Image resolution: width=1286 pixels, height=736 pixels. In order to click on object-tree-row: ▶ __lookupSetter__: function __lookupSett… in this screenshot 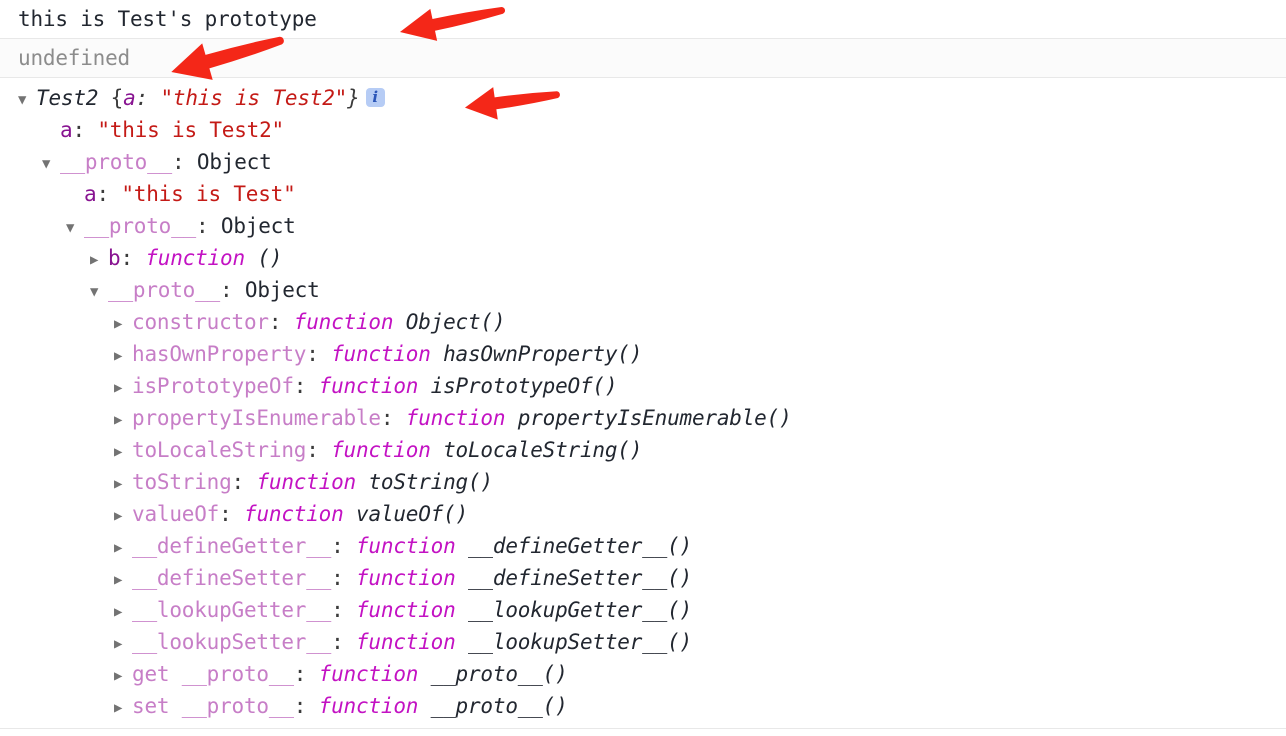, I will do `click(643, 642)`.